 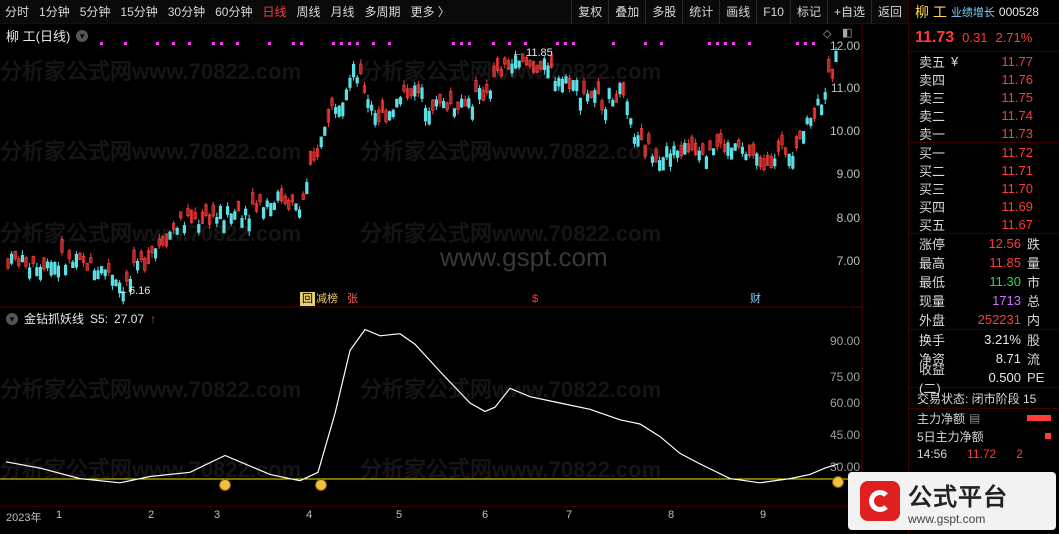 What do you see at coordinates (984, 436) in the screenshot?
I see `flow-row: 5日主力净额` at bounding box center [984, 436].